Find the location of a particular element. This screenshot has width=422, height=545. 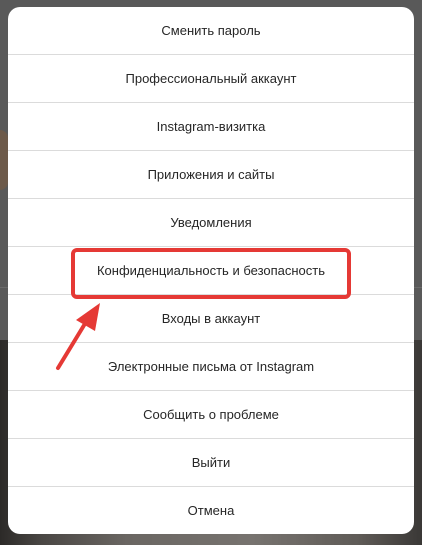

emails-from-instagram-button: Электронные письма от Instagram is located at coordinates (211, 367).